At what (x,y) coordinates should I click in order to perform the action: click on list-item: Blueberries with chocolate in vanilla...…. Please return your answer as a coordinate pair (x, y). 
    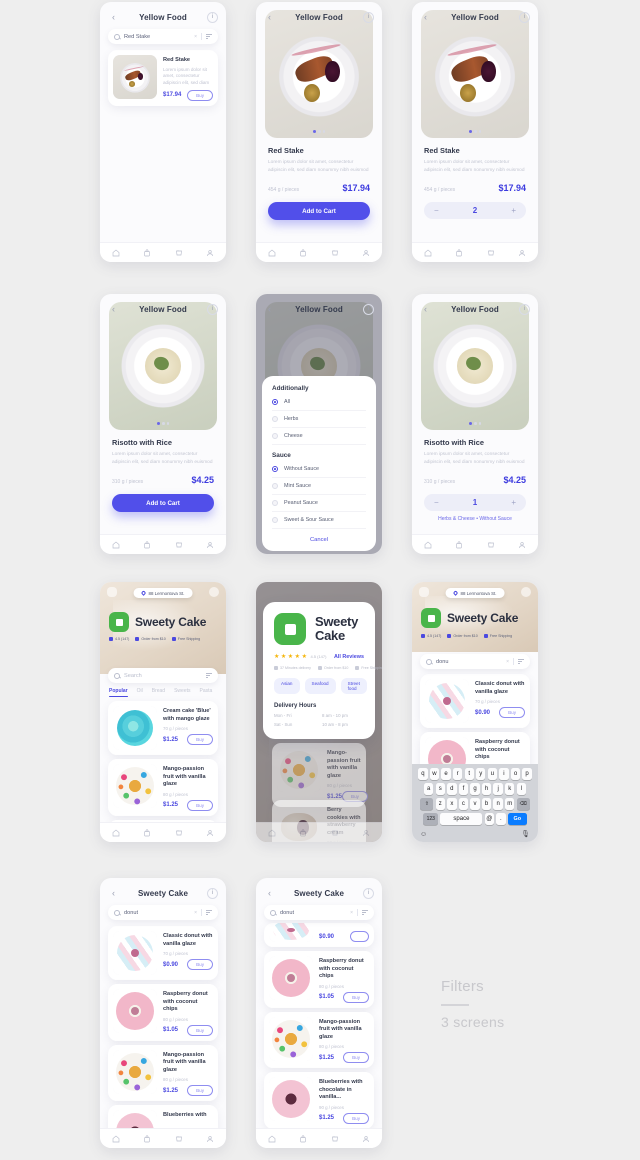
    Looking at the image, I should click on (319, 1100).